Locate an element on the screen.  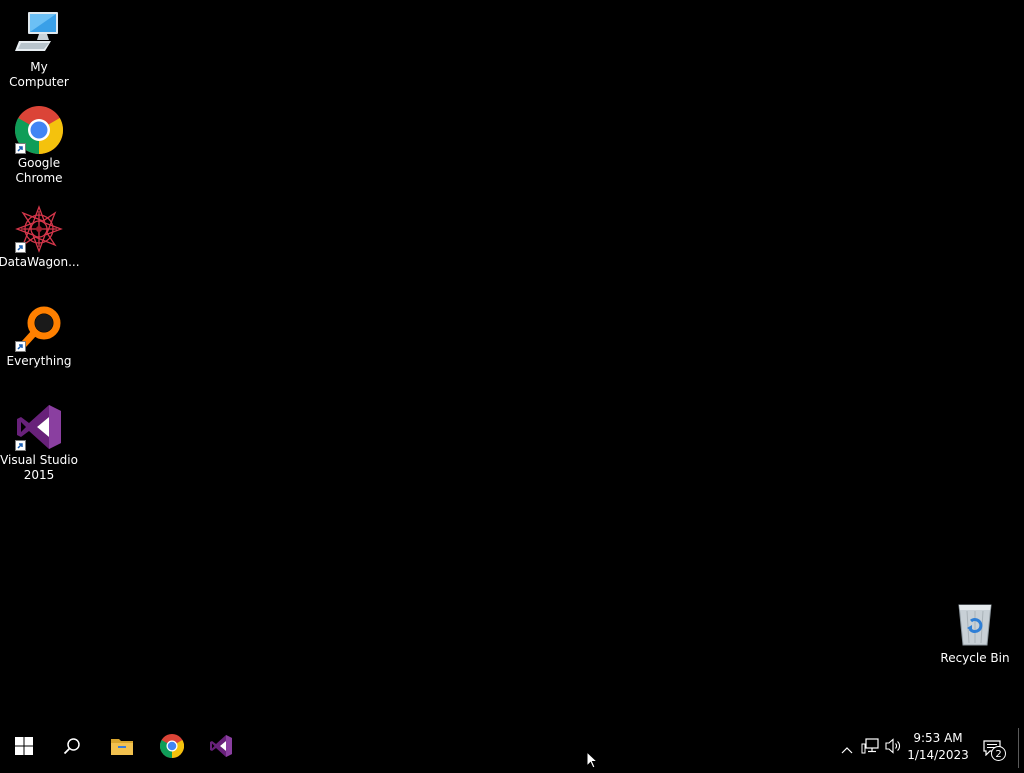
desktop-icon-everything: Everything is located at coordinates (39, 336).